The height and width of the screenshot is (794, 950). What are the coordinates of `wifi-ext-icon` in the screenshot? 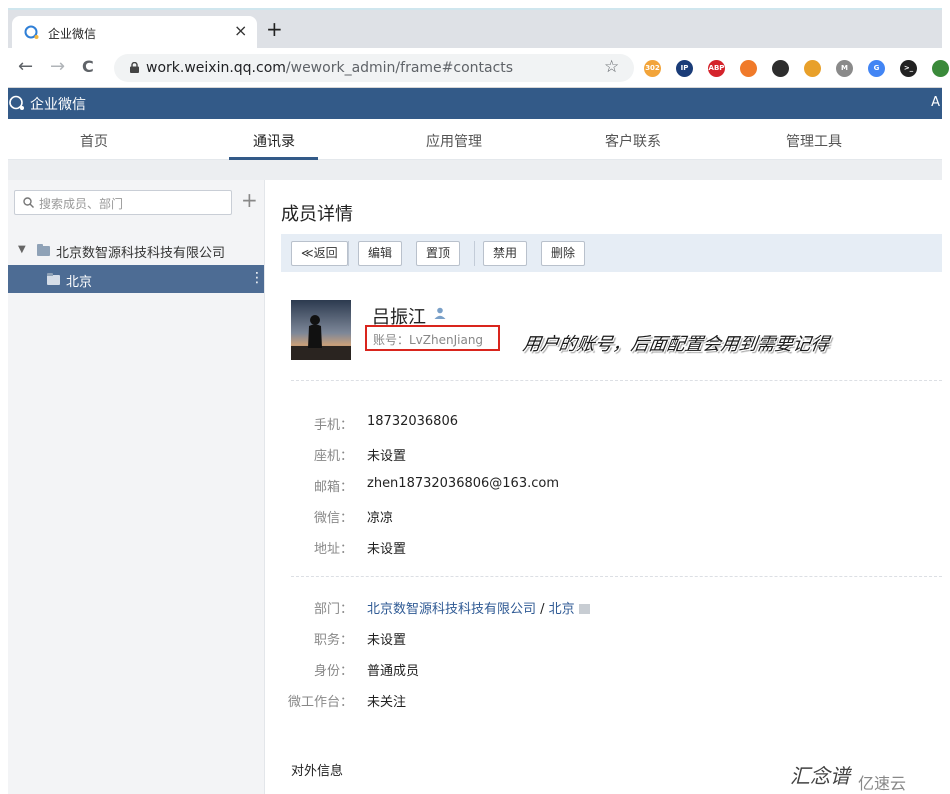 It's located at (780, 68).